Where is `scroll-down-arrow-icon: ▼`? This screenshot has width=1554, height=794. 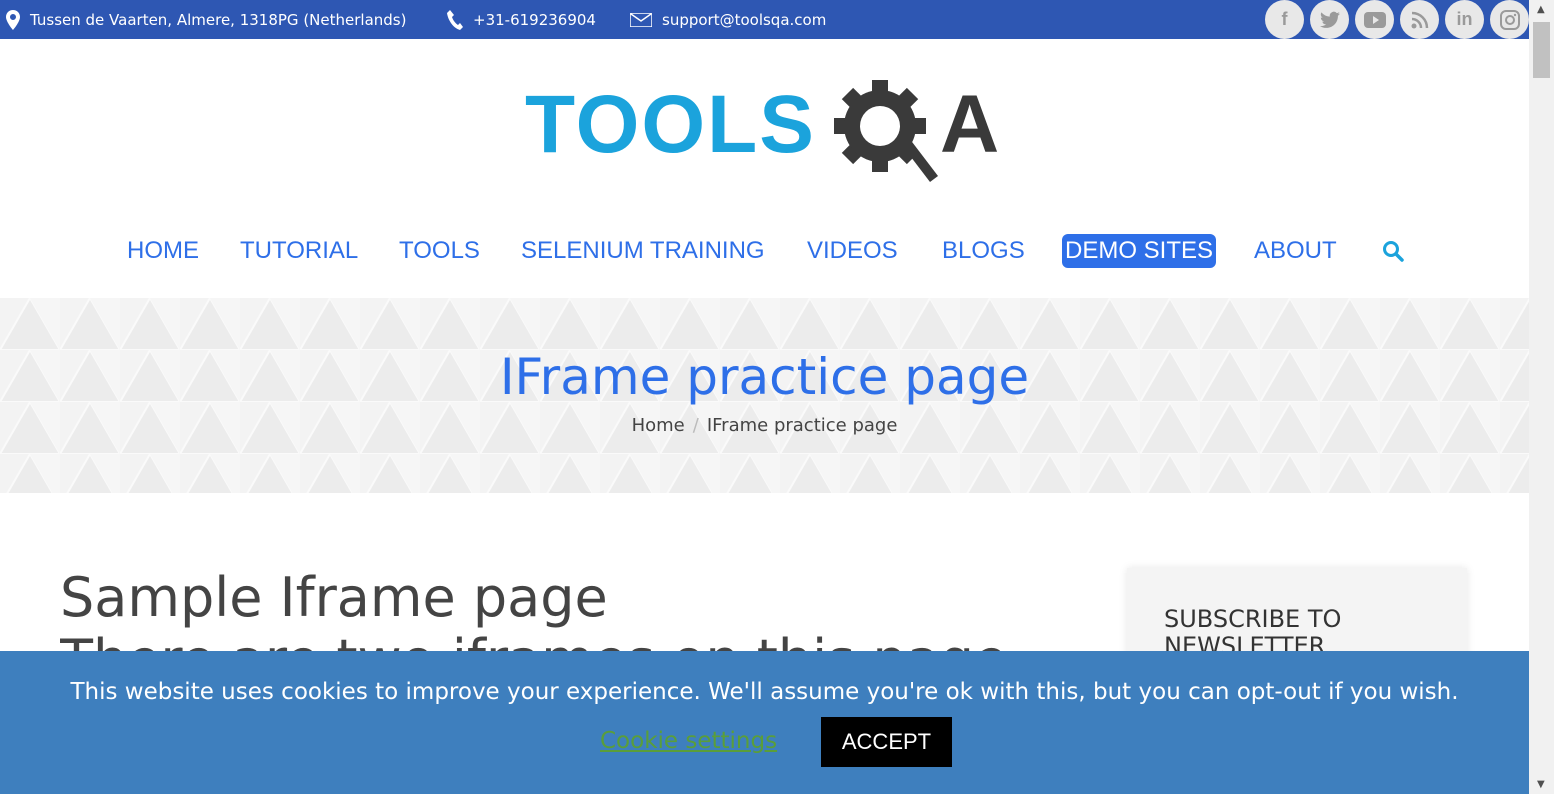 scroll-down-arrow-icon: ▼ is located at coordinates (1541, 784).